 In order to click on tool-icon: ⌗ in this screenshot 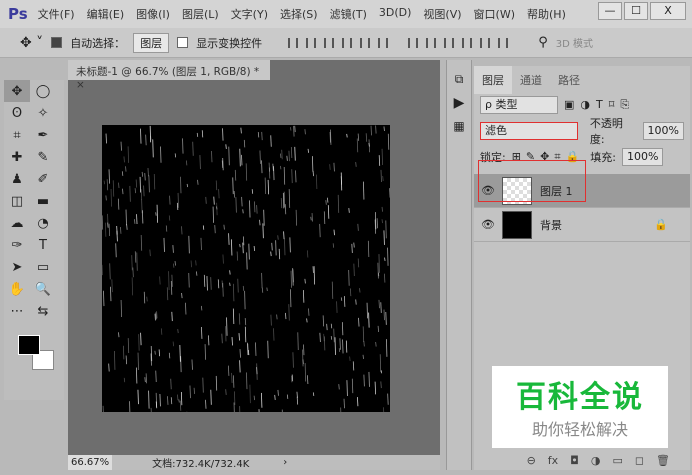, I will do `click(17, 135)`.